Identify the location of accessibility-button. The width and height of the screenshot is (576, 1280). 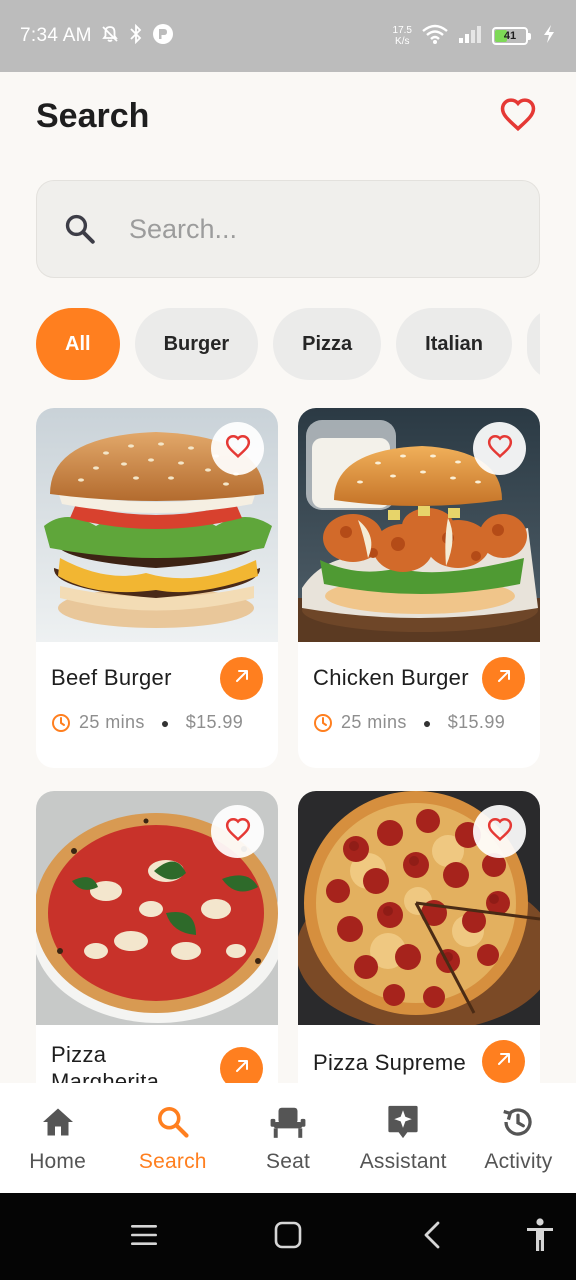
(540, 1237).